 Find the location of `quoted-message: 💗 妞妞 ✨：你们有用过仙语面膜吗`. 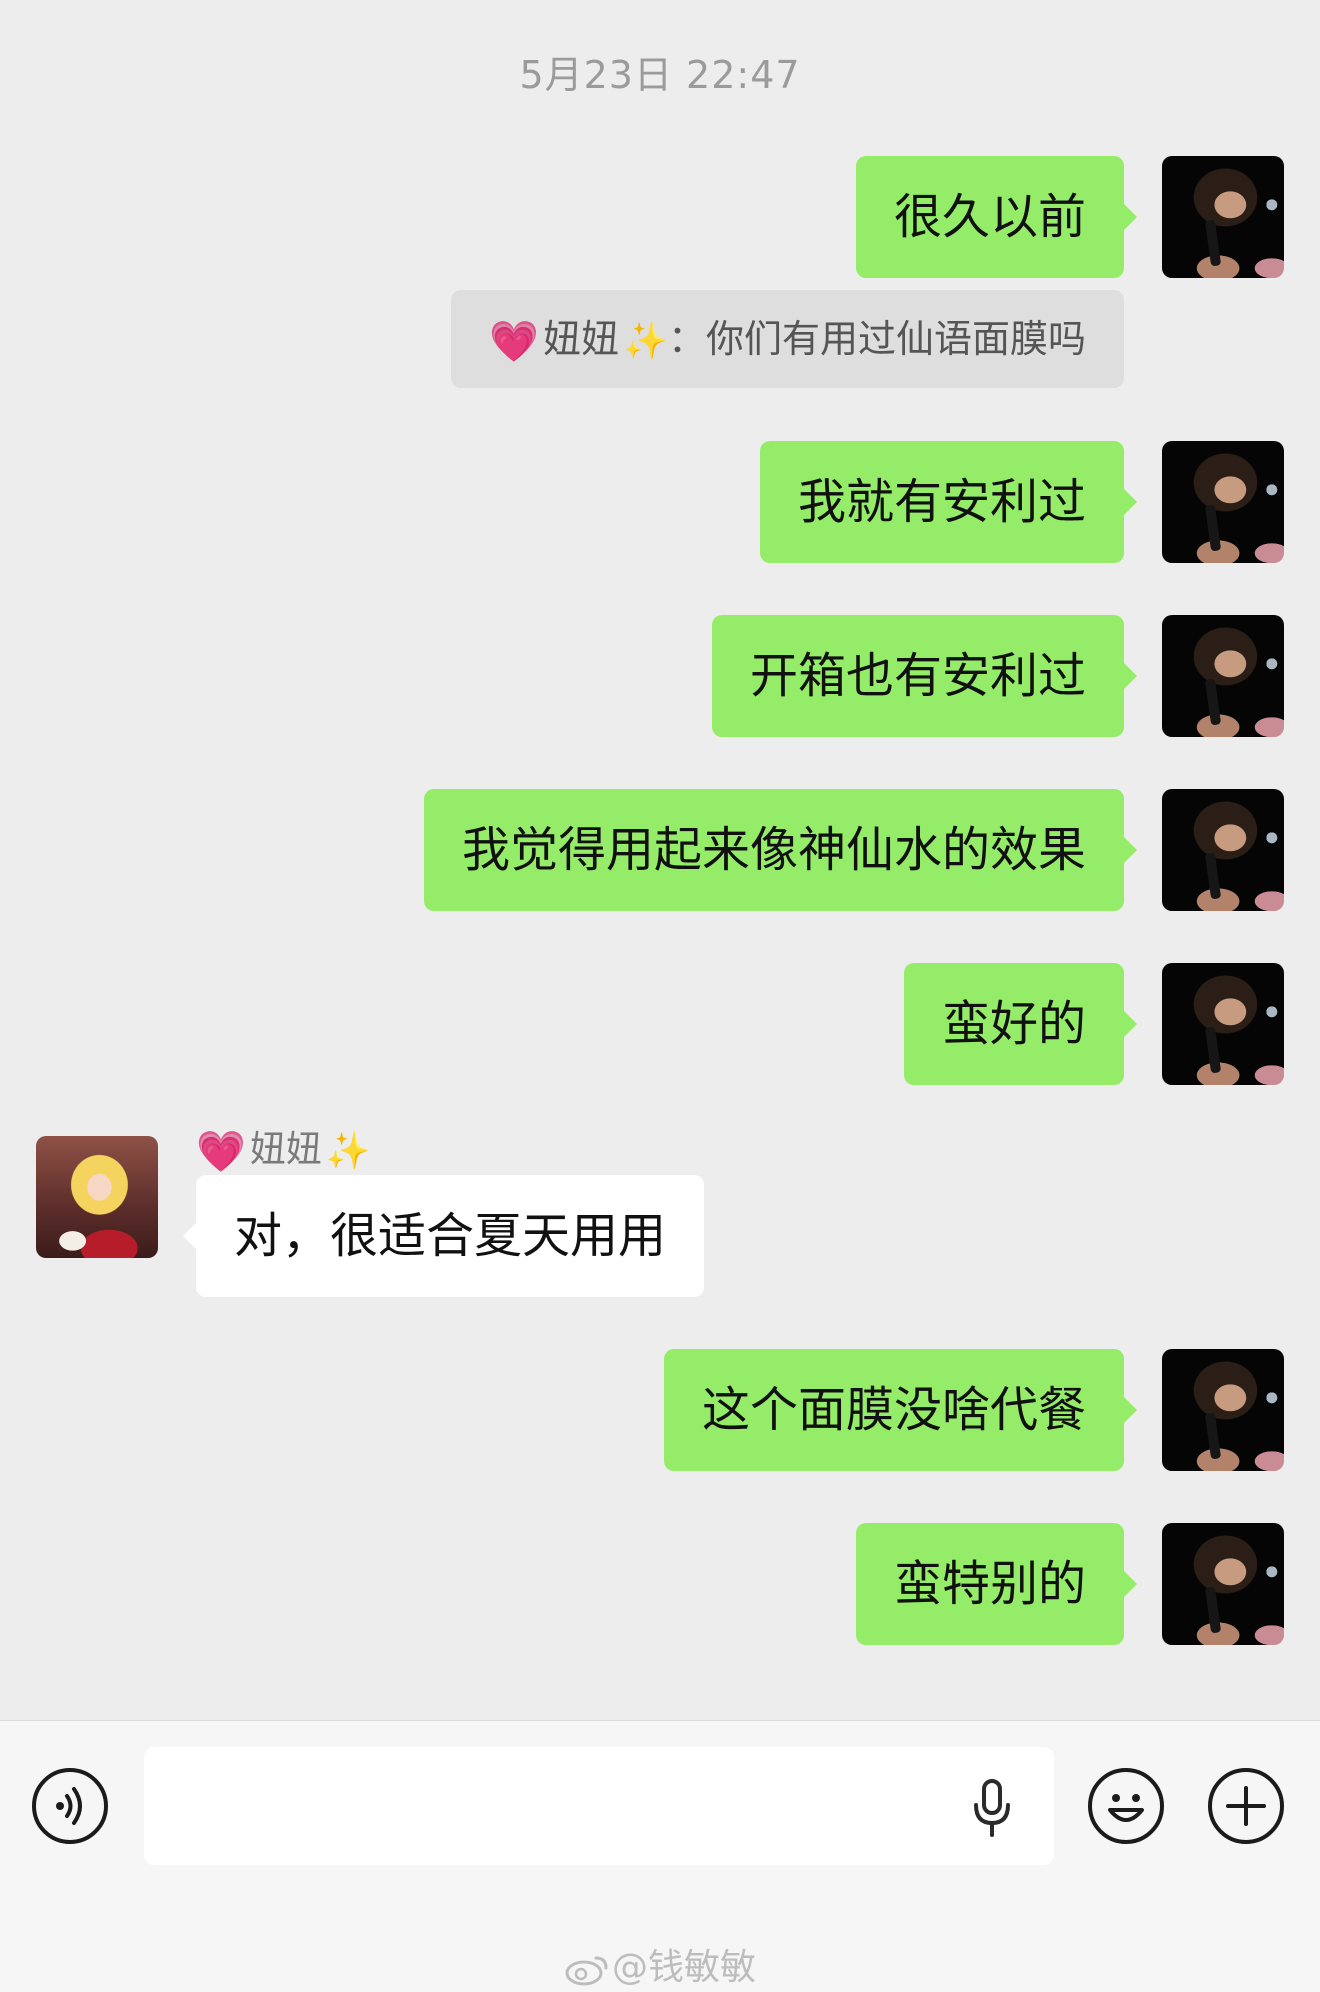

quoted-message: 💗 妞妞 ✨：你们有用过仙语面膜吗 is located at coordinates (787, 339).